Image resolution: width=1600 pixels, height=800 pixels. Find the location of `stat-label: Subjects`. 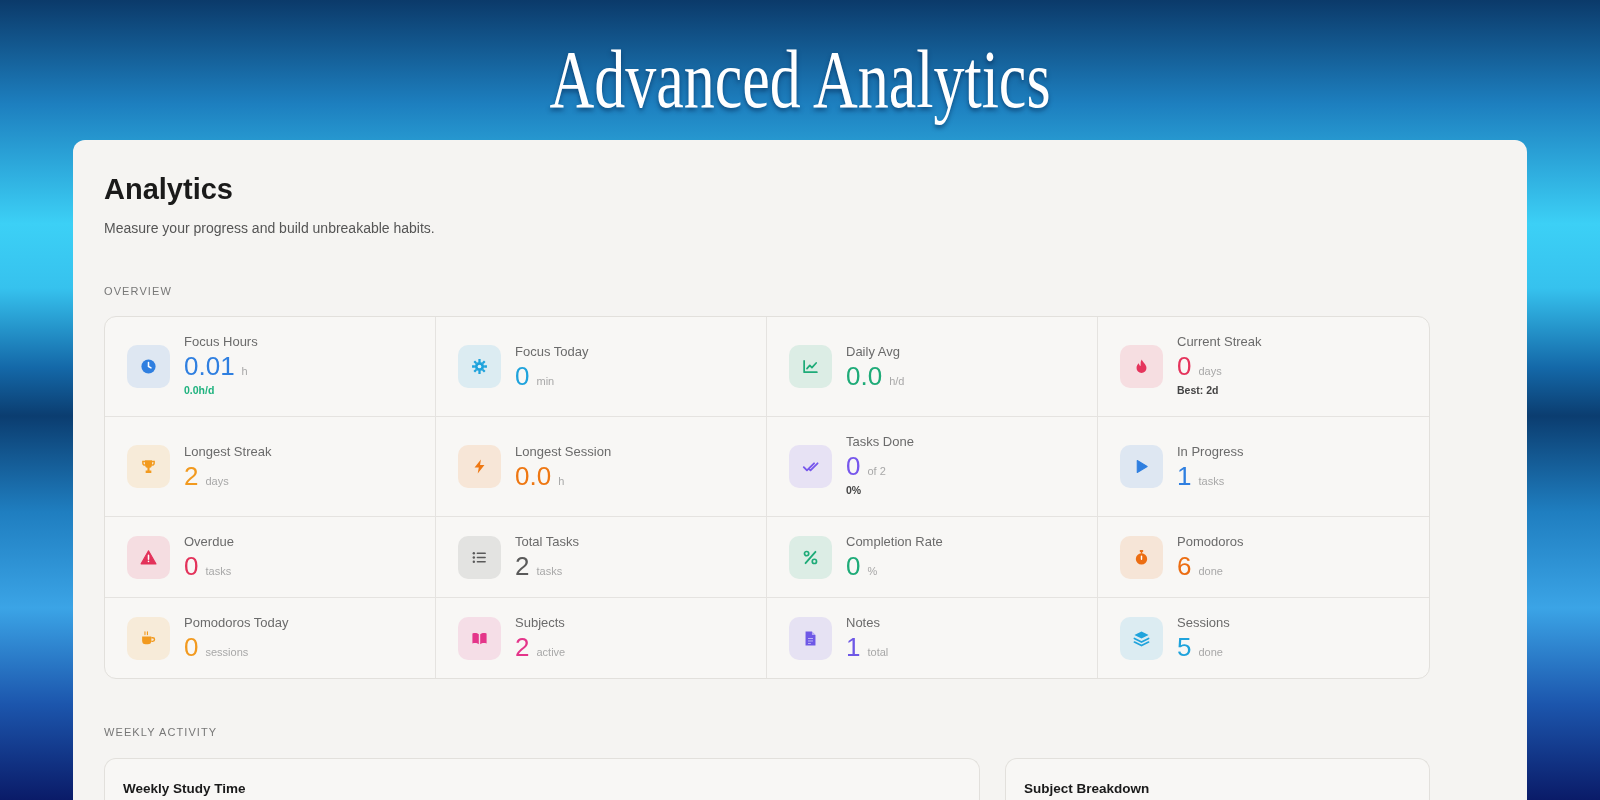

stat-label: Subjects is located at coordinates (540, 623).